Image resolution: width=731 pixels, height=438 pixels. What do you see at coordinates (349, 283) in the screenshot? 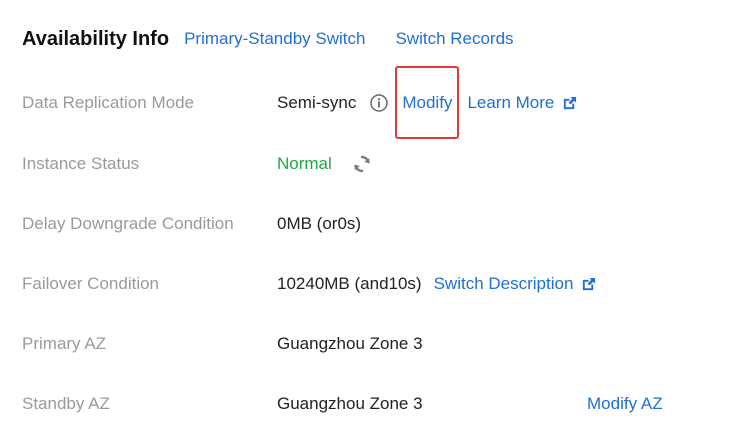
I see `failover-condition-value: 10240MB (and10s)` at bounding box center [349, 283].